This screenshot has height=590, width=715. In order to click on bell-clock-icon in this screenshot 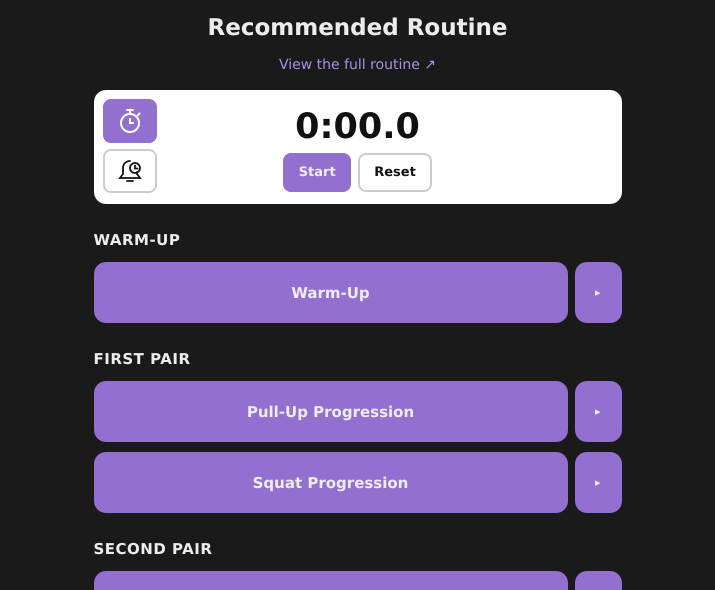, I will do `click(130, 171)`.